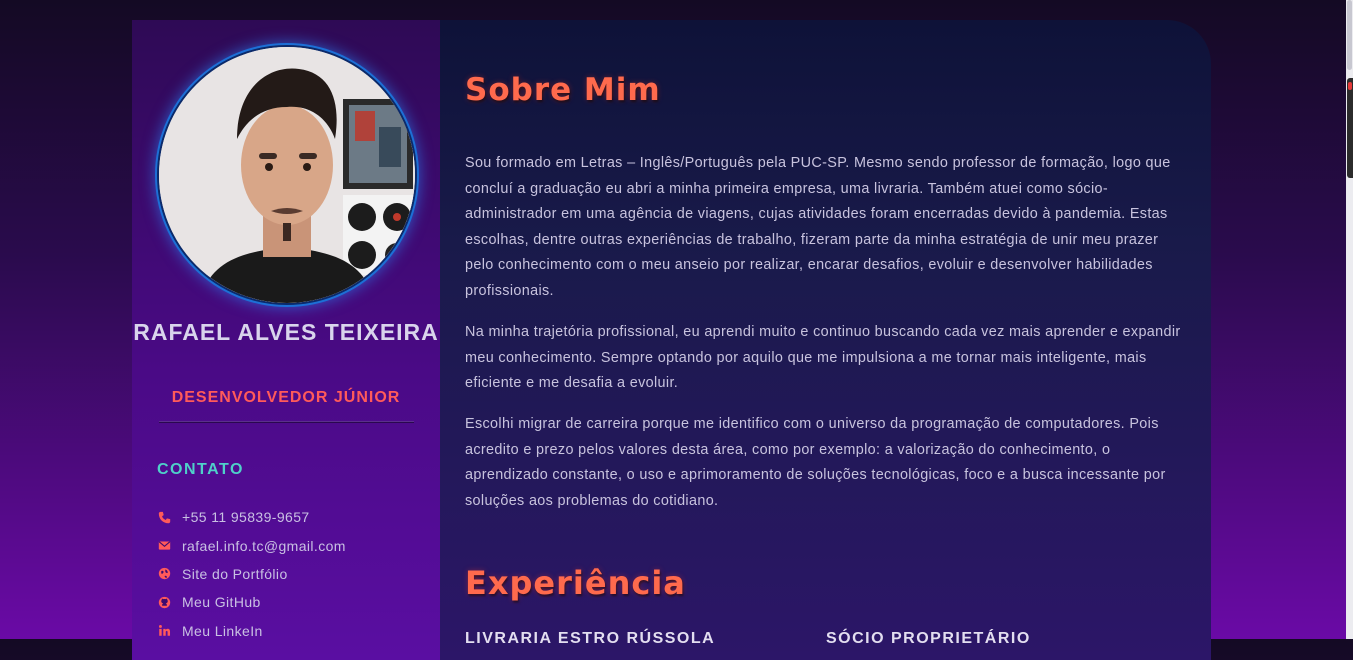 This screenshot has height=660, width=1353. Describe the element at coordinates (563, 90) in the screenshot. I see `about-title: Sobre Mim` at that location.